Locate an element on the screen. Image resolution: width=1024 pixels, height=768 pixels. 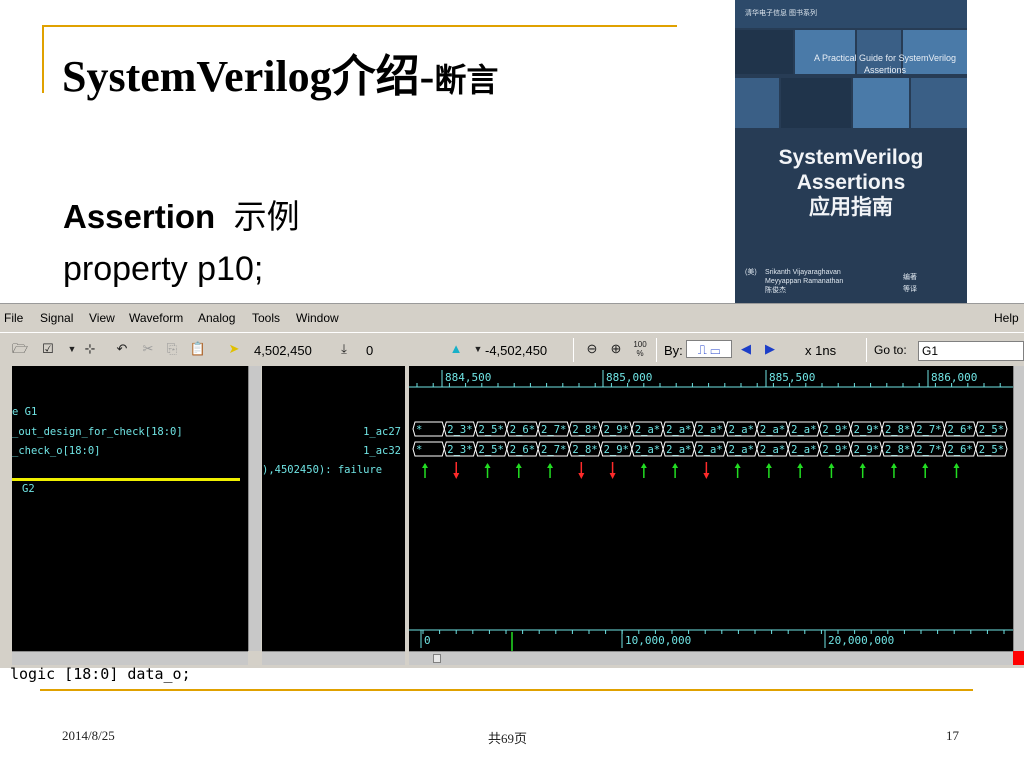
bus-design-out-value: 2_6* is located at coordinates (522, 430).